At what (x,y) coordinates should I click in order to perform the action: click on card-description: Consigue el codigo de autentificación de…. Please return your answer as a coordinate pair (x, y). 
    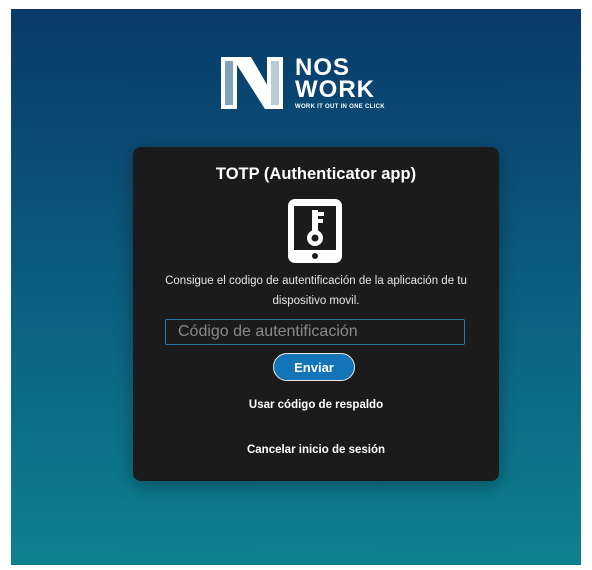
    Looking at the image, I should click on (316, 291).